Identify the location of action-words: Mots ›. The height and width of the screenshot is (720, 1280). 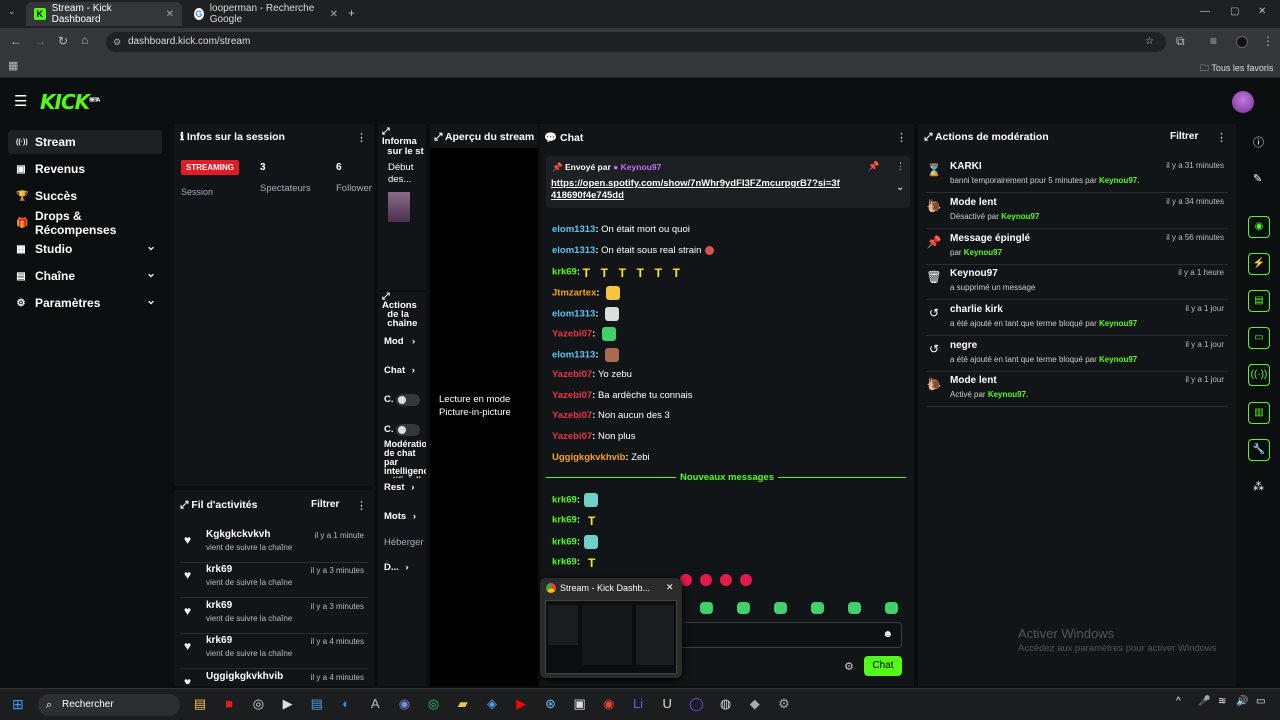
(400, 516).